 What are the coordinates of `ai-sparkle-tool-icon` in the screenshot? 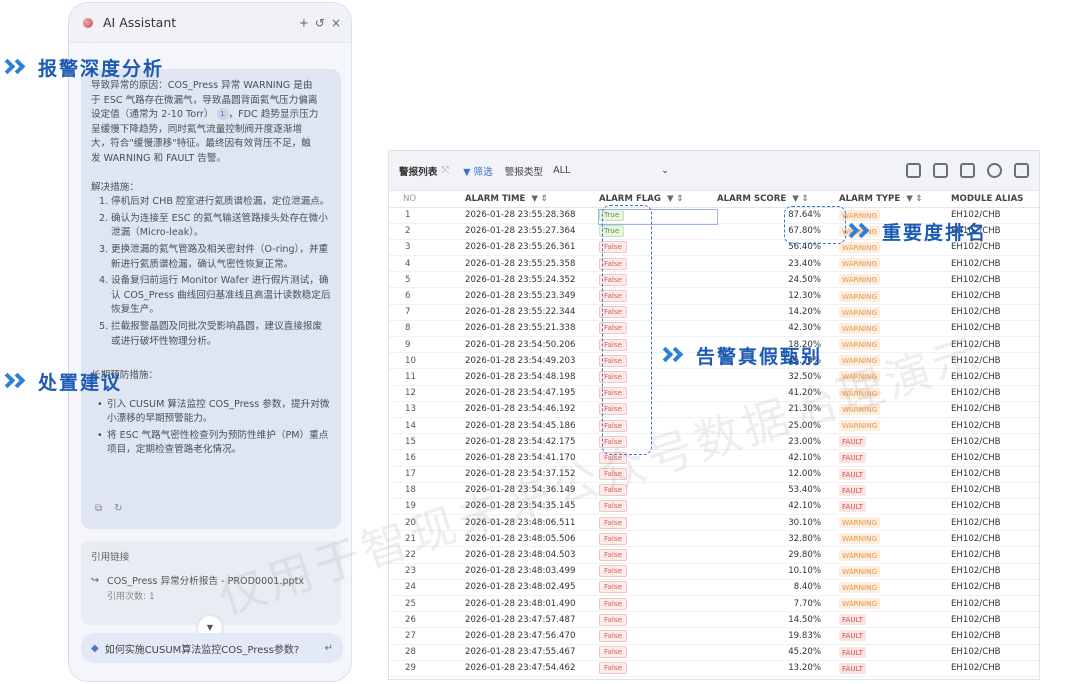 It's located at (913, 170).